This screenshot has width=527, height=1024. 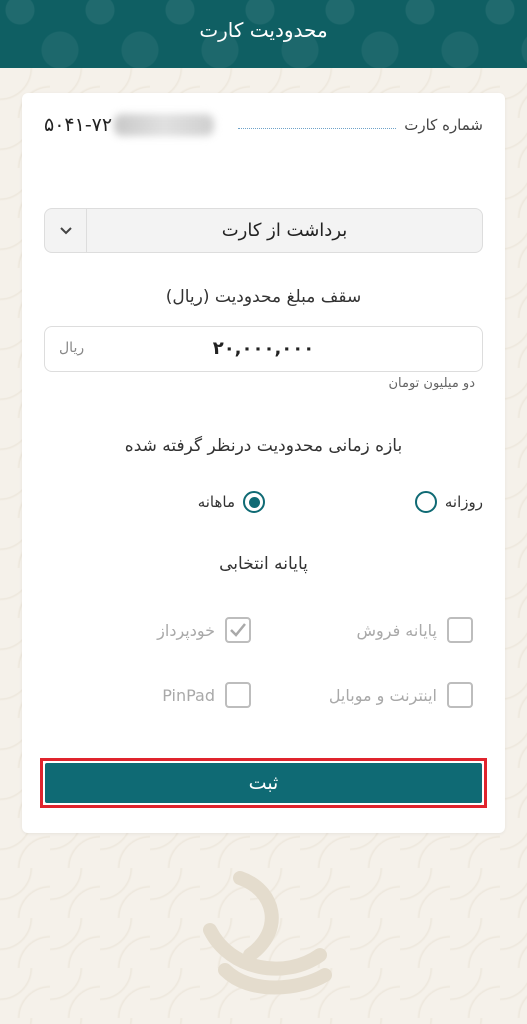 What do you see at coordinates (216, 502) in the screenshot?
I see `radio-monthly-label: ماهانه` at bounding box center [216, 502].